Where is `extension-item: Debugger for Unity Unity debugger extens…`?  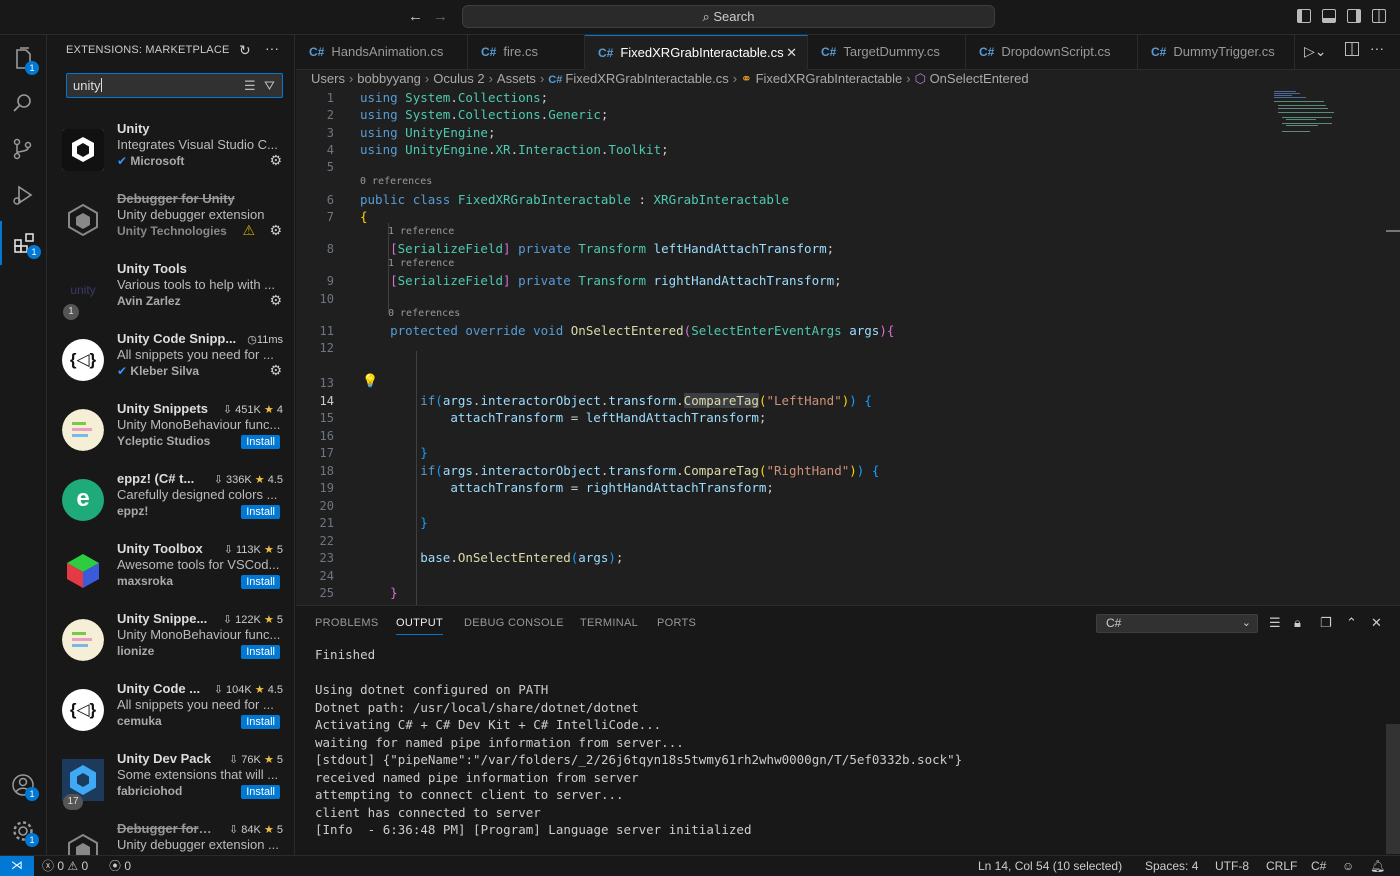
extension-item: Debugger for Unity Unity debugger extens… is located at coordinates (170, 222).